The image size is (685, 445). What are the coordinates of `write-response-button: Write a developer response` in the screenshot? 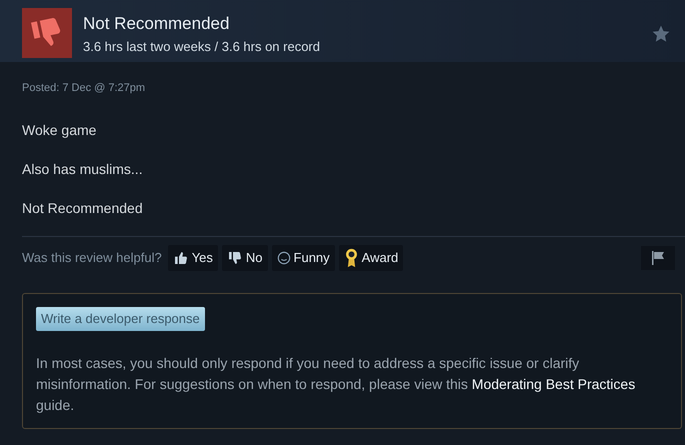 It's located at (120, 319).